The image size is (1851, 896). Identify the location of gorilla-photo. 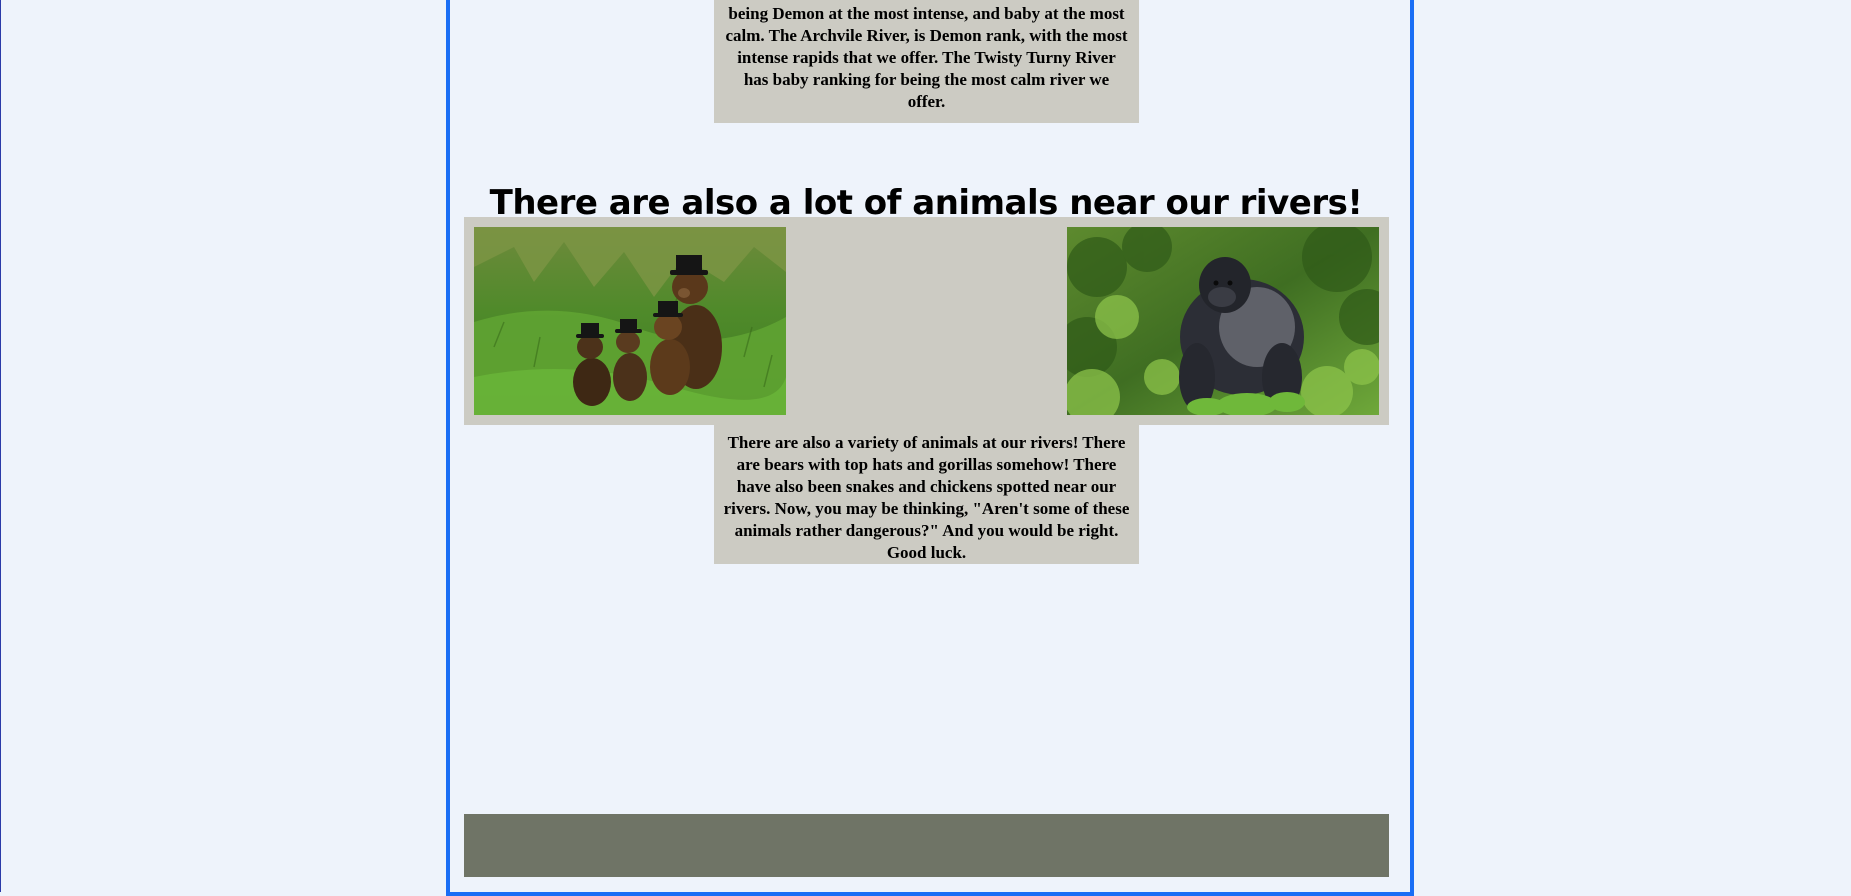
(1223, 321).